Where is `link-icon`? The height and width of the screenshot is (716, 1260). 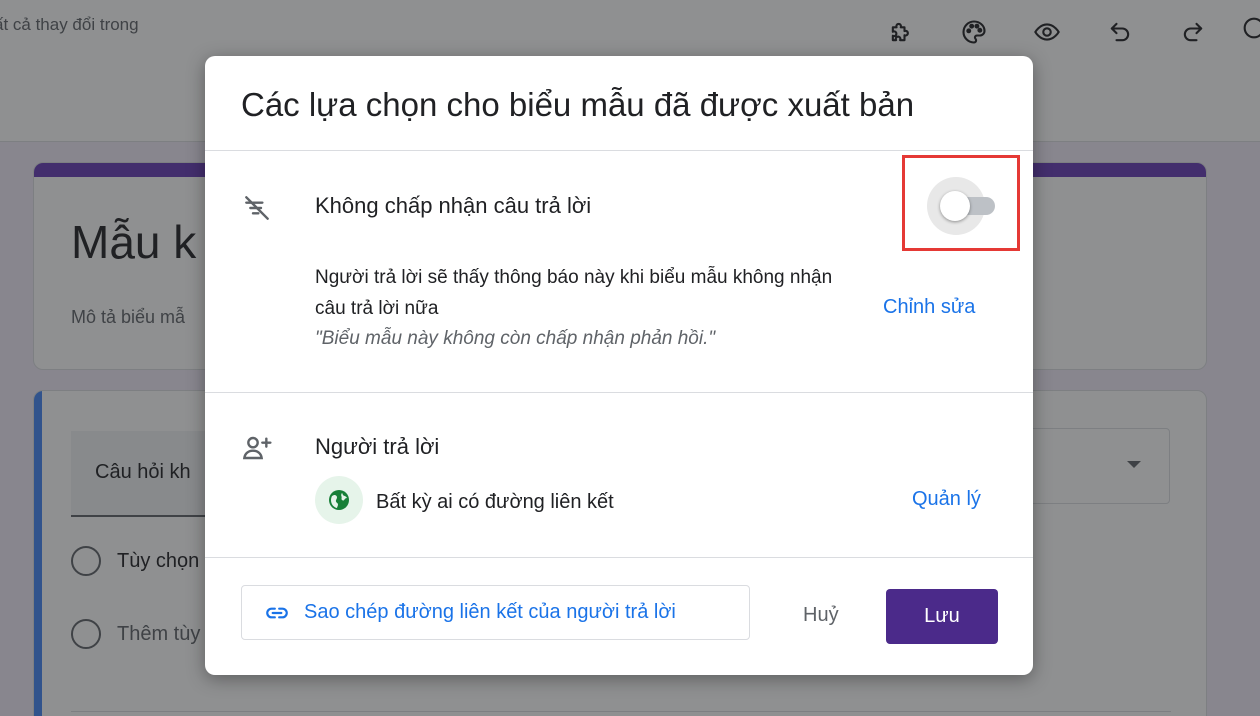 link-icon is located at coordinates (277, 612).